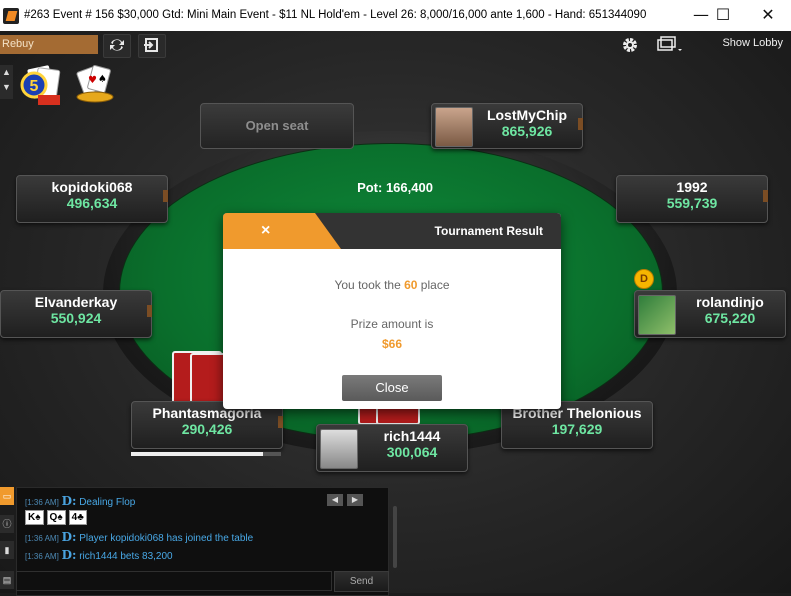  I want to click on dialog-close-tab: ×, so click(282, 231).